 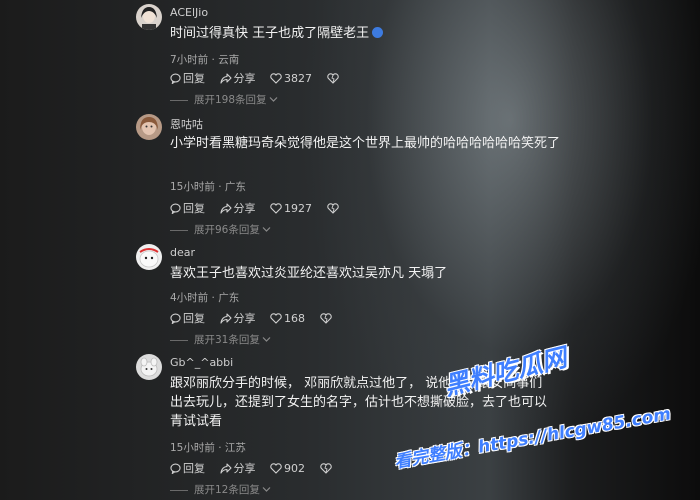 What do you see at coordinates (257, 318) in the screenshot?
I see `comment-actions: 回复 分享 168` at bounding box center [257, 318].